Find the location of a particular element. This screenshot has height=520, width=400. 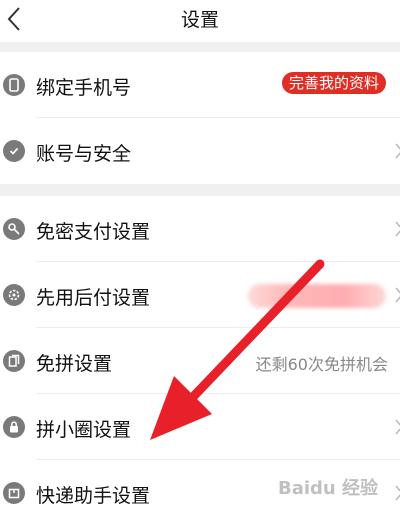

settings-row-circle: 拼小圈设置 is located at coordinates (200, 427).